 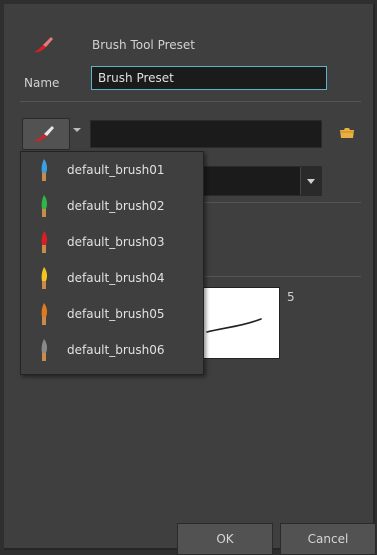 I want to click on brush-type-select, so click(x=262, y=181).